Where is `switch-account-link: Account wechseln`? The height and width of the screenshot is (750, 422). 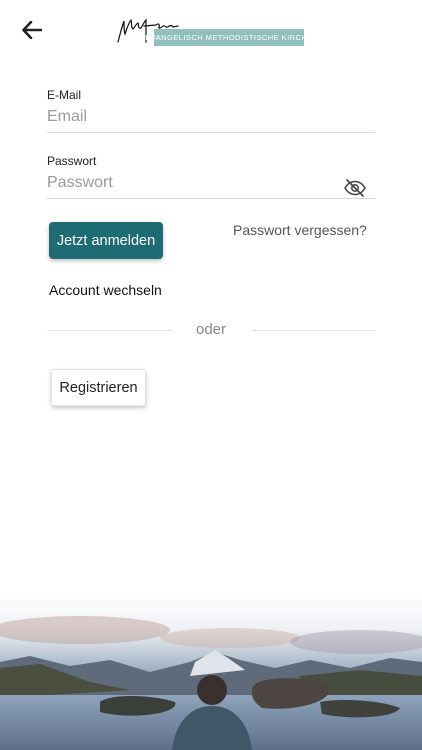
switch-account-link: Account wechseln is located at coordinates (105, 290).